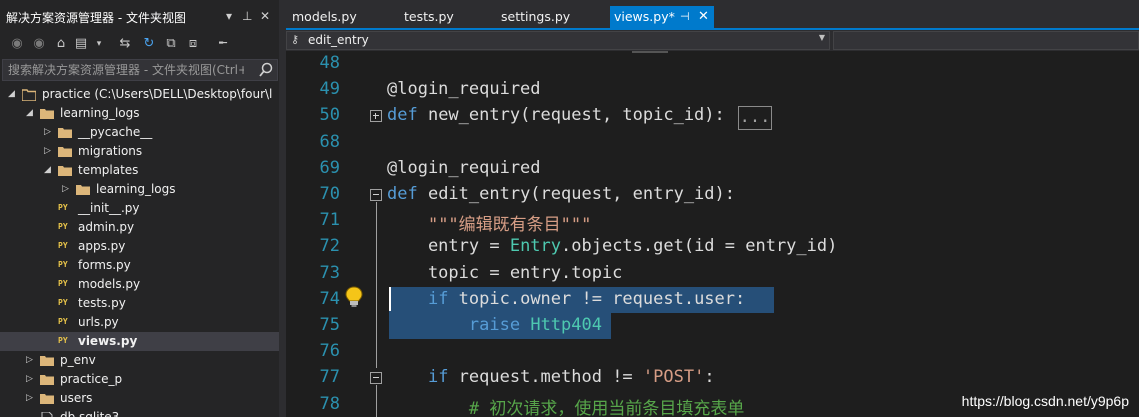 The height and width of the screenshot is (417, 1139). I want to click on solution-explorer-title: 解决方案资源管理器 - 文件夹视图, so click(96, 18).